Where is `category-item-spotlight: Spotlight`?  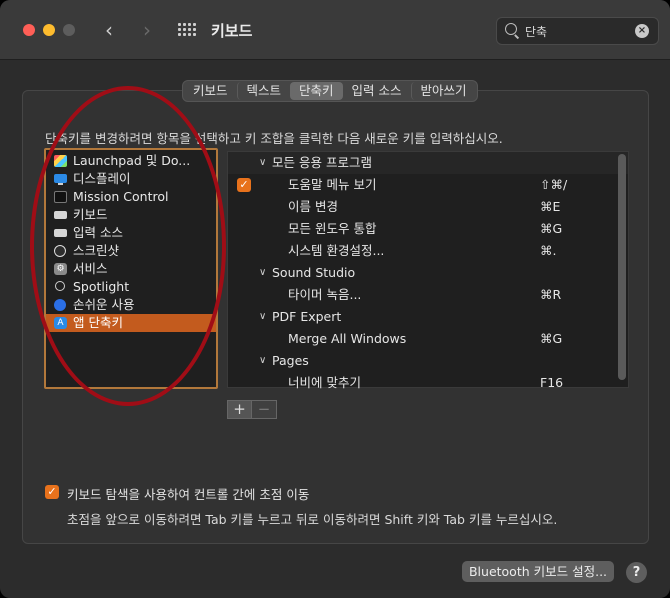 category-item-spotlight: Spotlight is located at coordinates (131, 287).